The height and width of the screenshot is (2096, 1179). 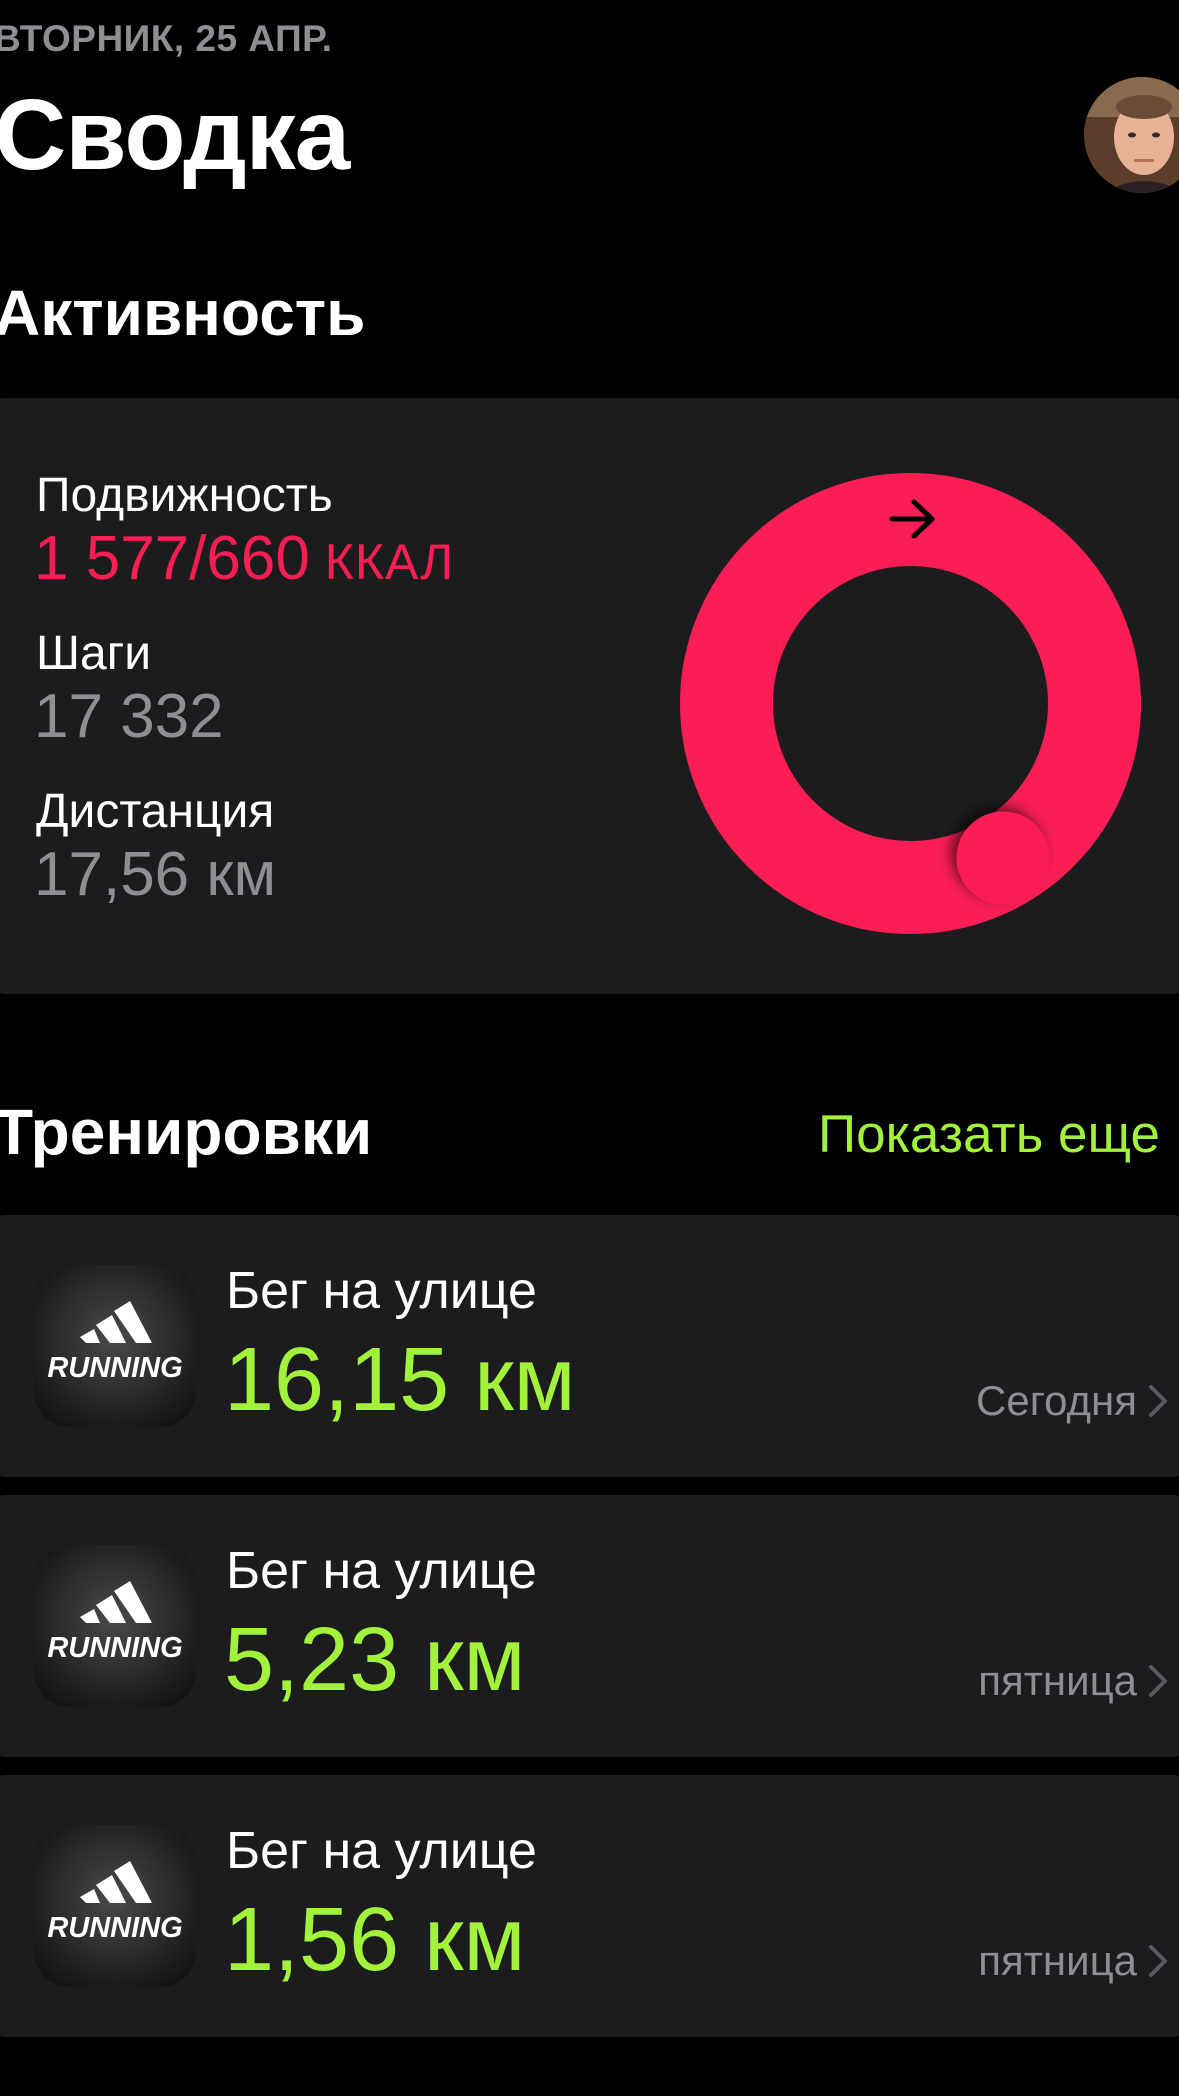 I want to click on workout-row: RUNNING Бег на улице 1,56 км пятница, so click(x=589, y=1906).